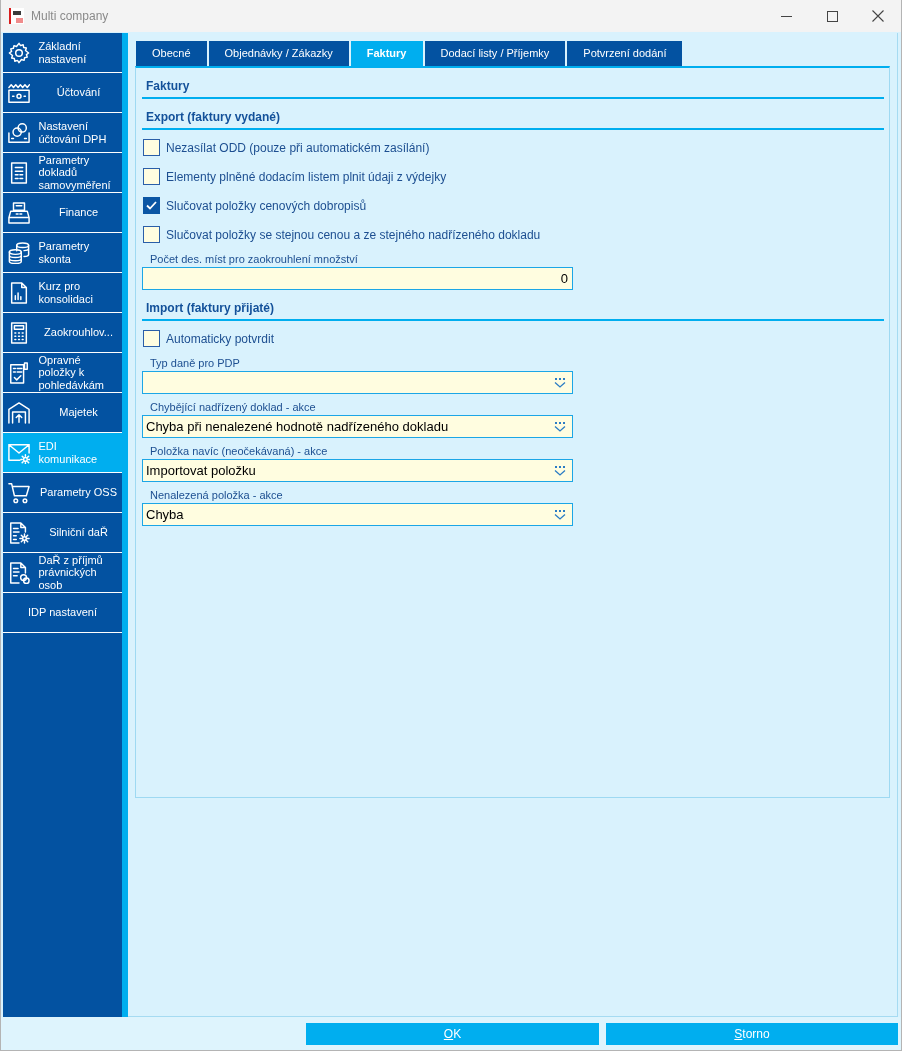  Describe the element at coordinates (19, 212) in the screenshot. I see `cash-register-icon` at that location.